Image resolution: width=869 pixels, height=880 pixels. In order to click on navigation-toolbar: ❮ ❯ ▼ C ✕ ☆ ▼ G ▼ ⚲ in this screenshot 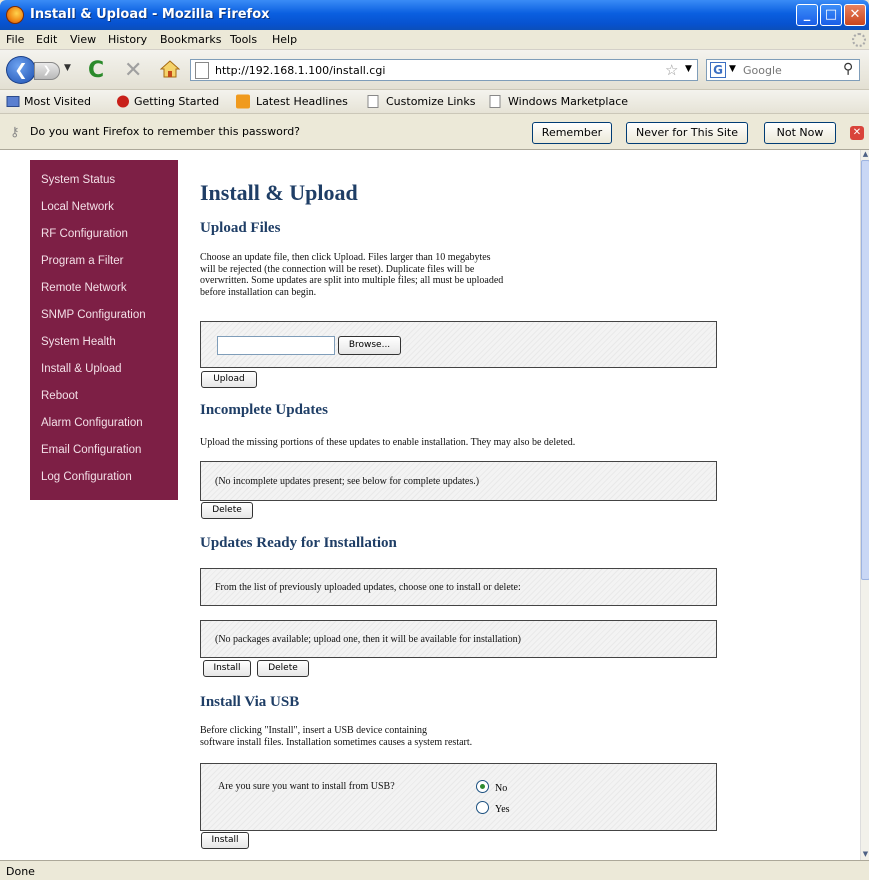, I will do `click(434, 70)`.